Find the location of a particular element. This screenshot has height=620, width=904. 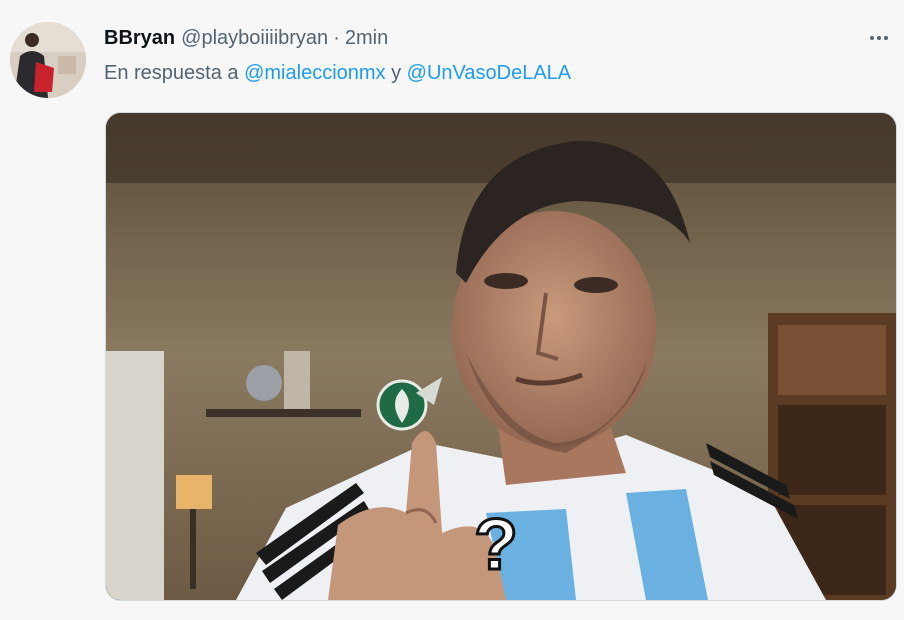

user-handle: @playboiiiibryan is located at coordinates (254, 38).